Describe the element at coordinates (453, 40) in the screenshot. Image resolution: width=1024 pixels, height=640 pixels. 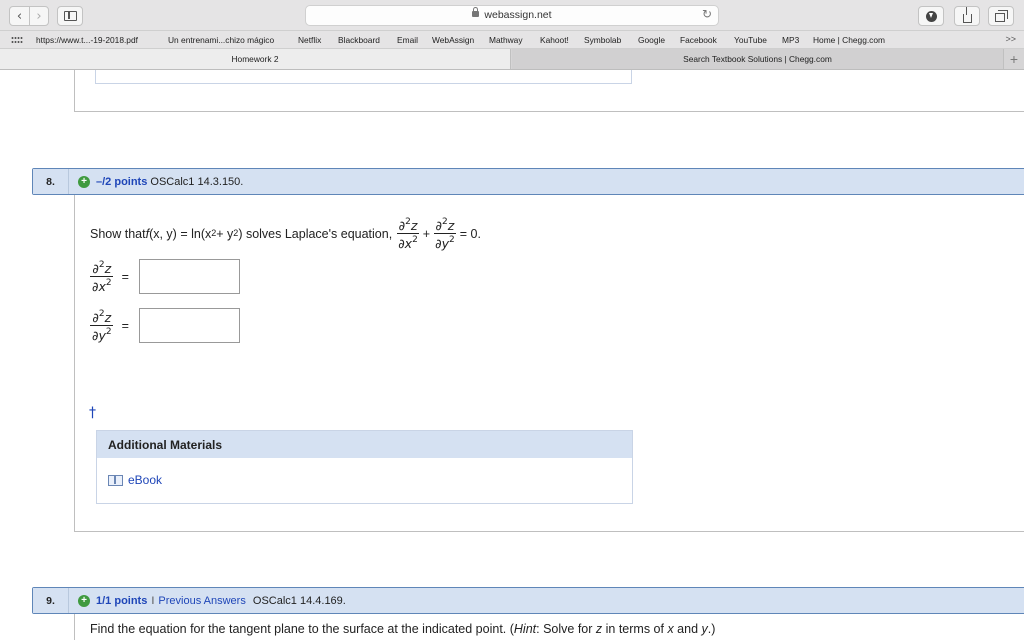
I see `bookmark-item: WebAssign` at that location.